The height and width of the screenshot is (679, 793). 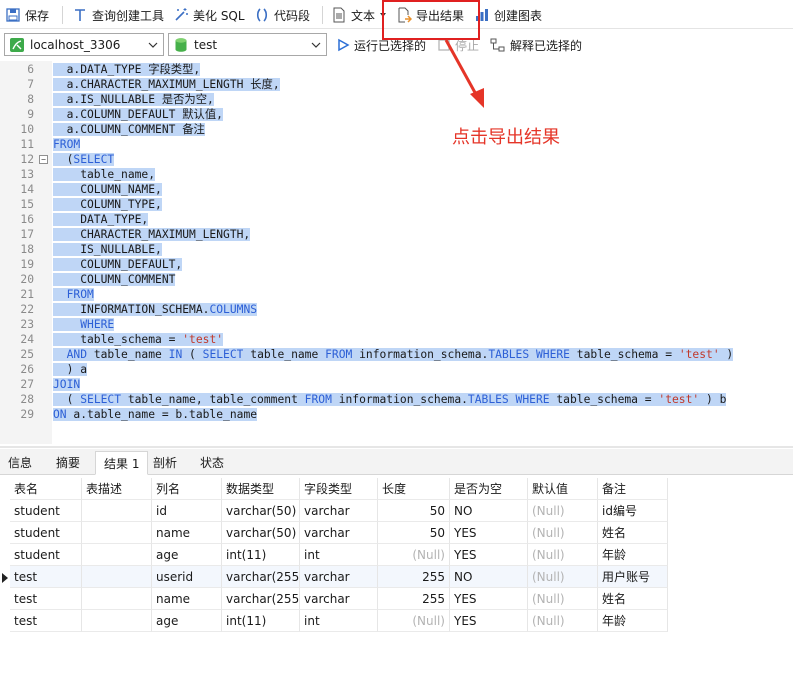 I want to click on panel-splitter, so click(x=396, y=447).